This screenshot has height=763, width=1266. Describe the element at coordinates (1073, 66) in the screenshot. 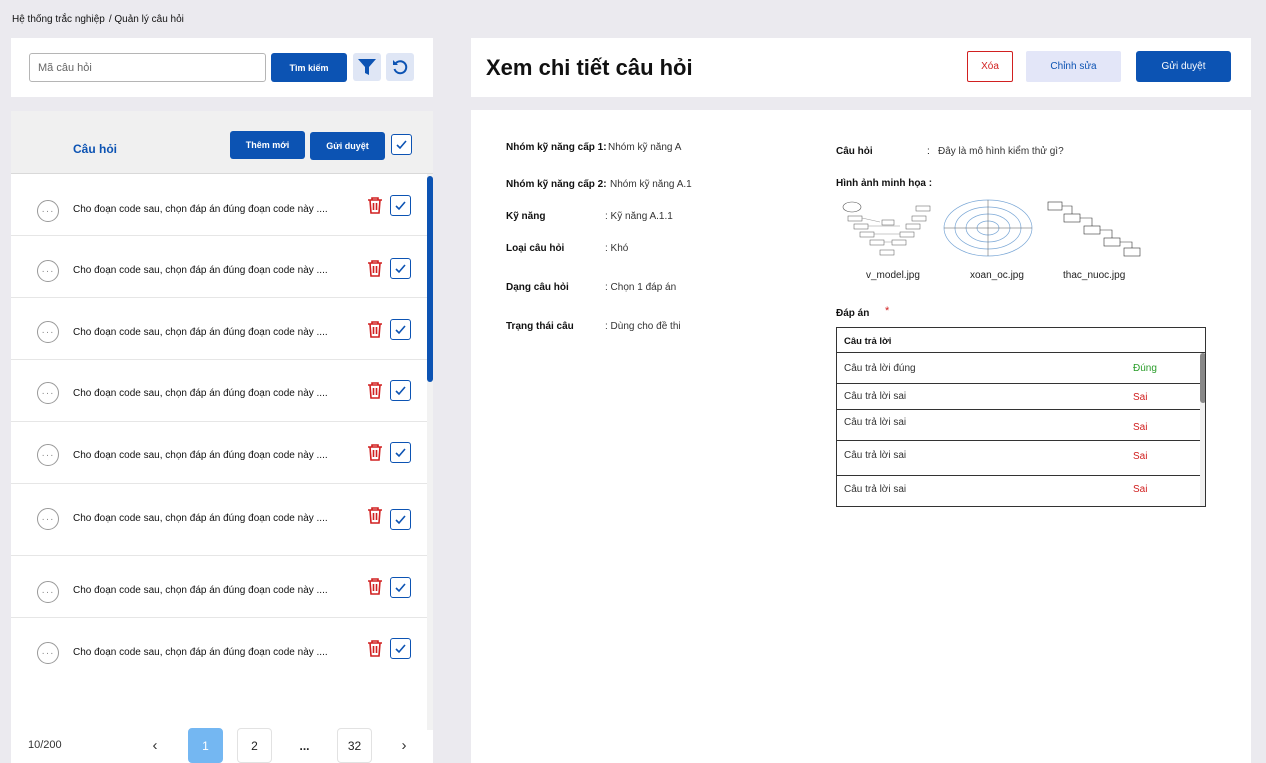

I see `edit-button: Chỉnh sửa` at that location.